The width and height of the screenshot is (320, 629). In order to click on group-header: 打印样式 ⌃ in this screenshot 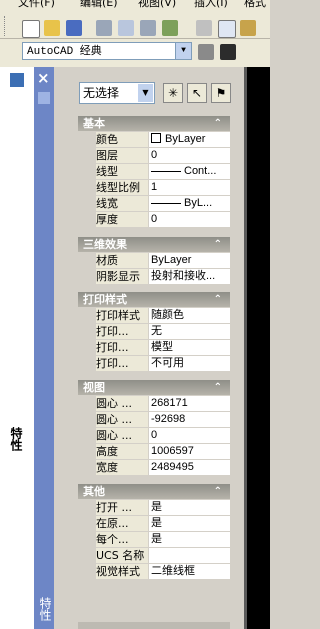, I will do `click(154, 299)`.